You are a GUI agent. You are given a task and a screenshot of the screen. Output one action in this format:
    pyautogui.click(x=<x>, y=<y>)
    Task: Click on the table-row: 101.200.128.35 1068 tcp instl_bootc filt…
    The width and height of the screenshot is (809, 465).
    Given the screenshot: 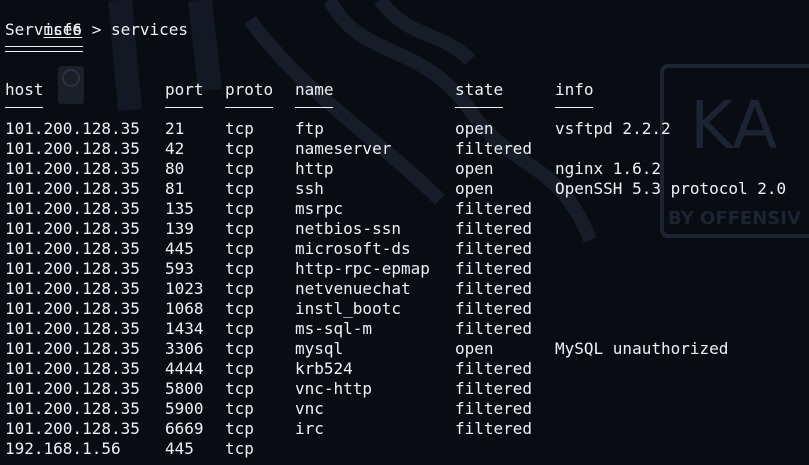 What is the action you would take?
    pyautogui.click(x=404, y=309)
    